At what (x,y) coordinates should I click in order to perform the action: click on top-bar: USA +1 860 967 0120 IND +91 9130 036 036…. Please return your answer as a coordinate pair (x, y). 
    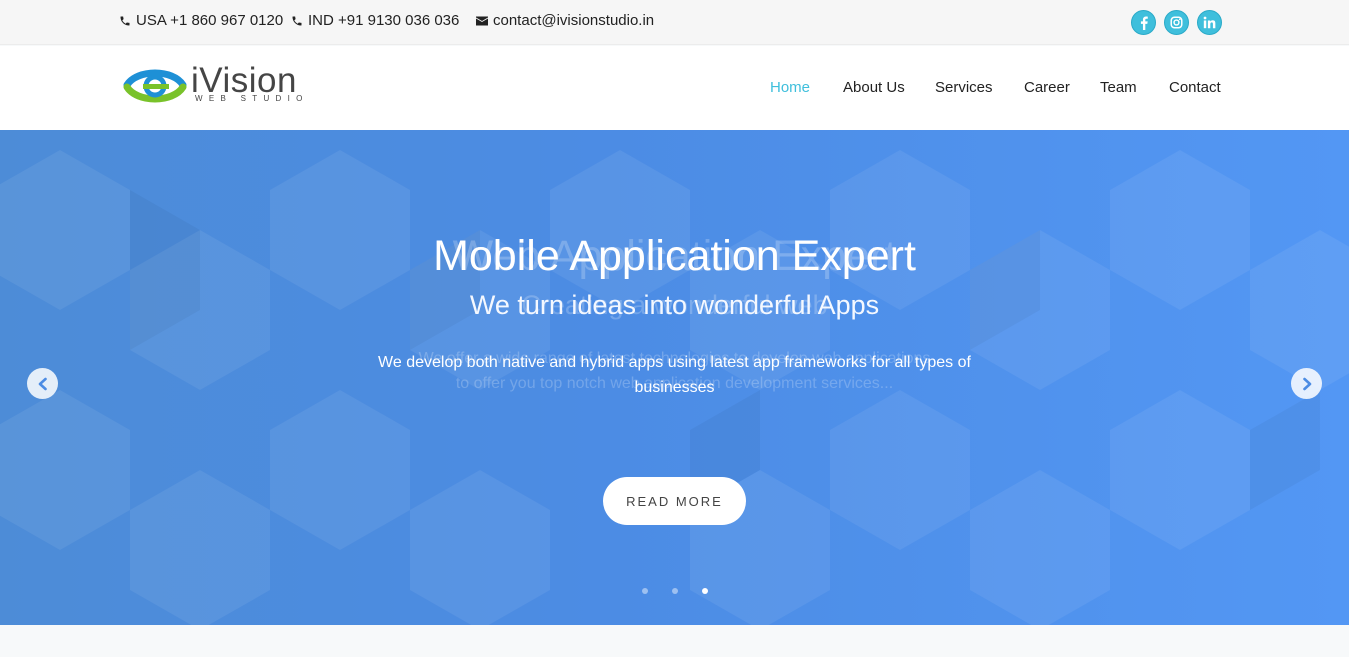
    Looking at the image, I should click on (674, 22).